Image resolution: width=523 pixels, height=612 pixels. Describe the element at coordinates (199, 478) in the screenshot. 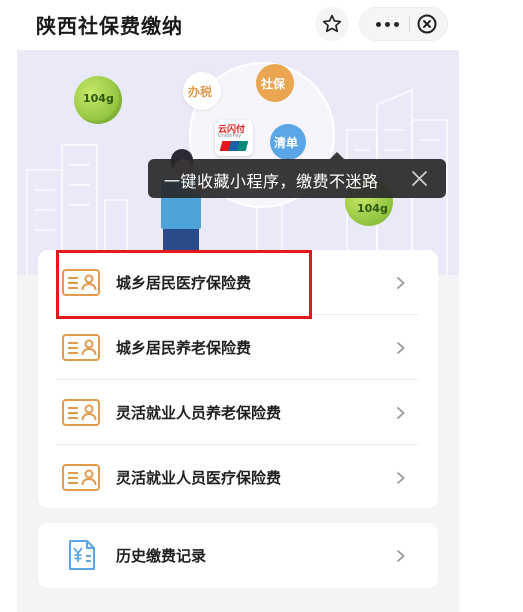

I see `menu-item-label: 灵活就业人员医疗保险费` at that location.